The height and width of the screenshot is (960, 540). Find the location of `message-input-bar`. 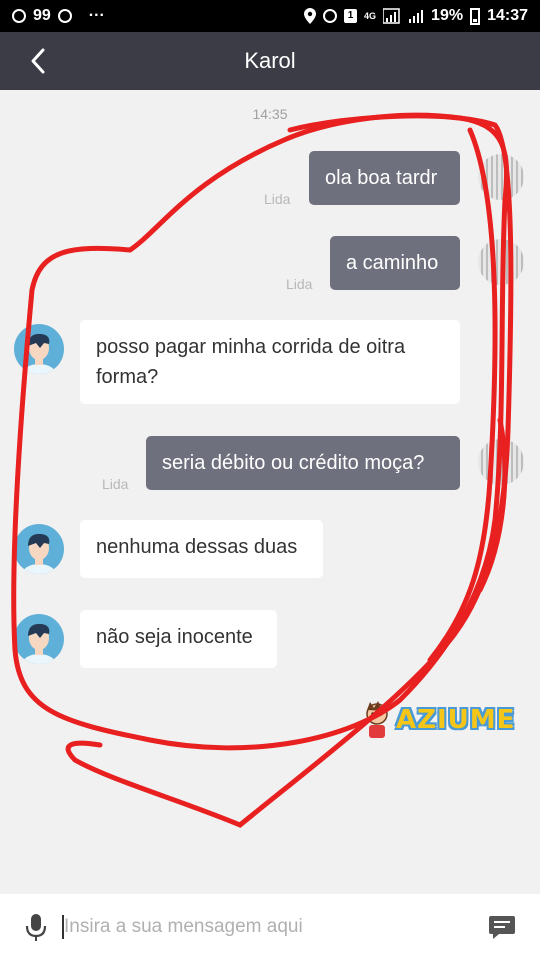

message-input-bar is located at coordinates (270, 927).